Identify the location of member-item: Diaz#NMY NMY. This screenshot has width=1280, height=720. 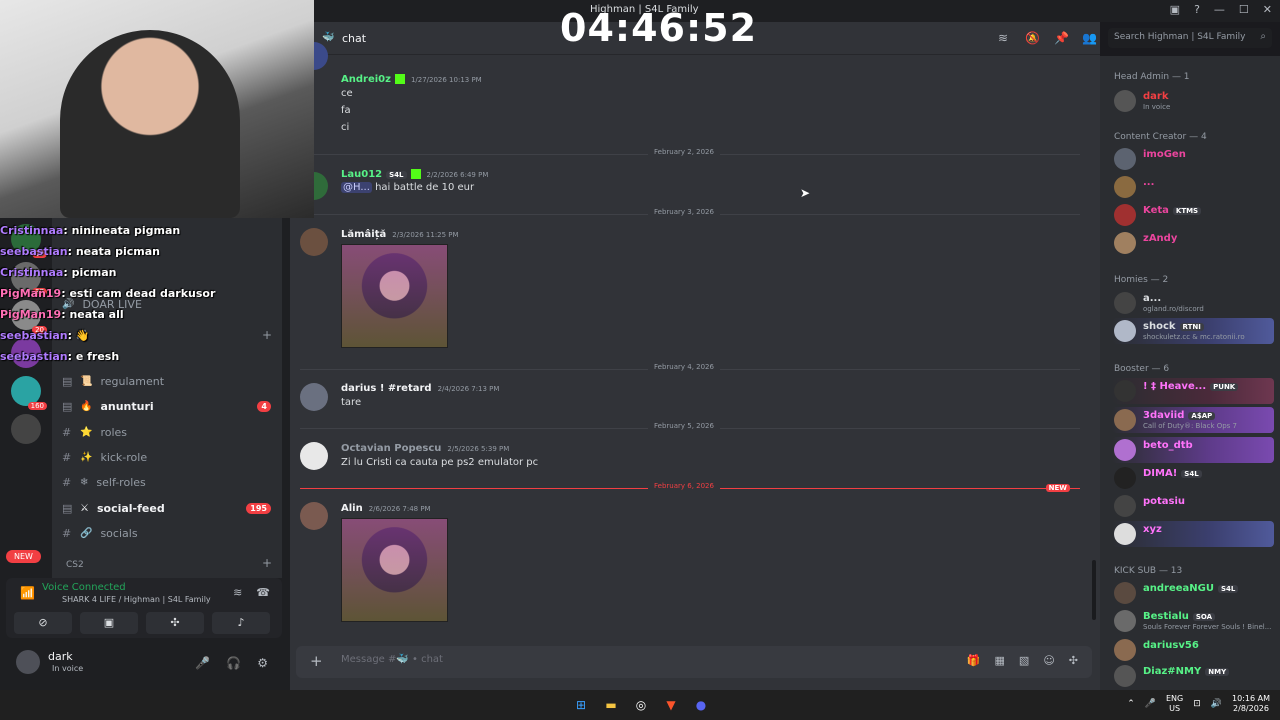
(1193, 675).